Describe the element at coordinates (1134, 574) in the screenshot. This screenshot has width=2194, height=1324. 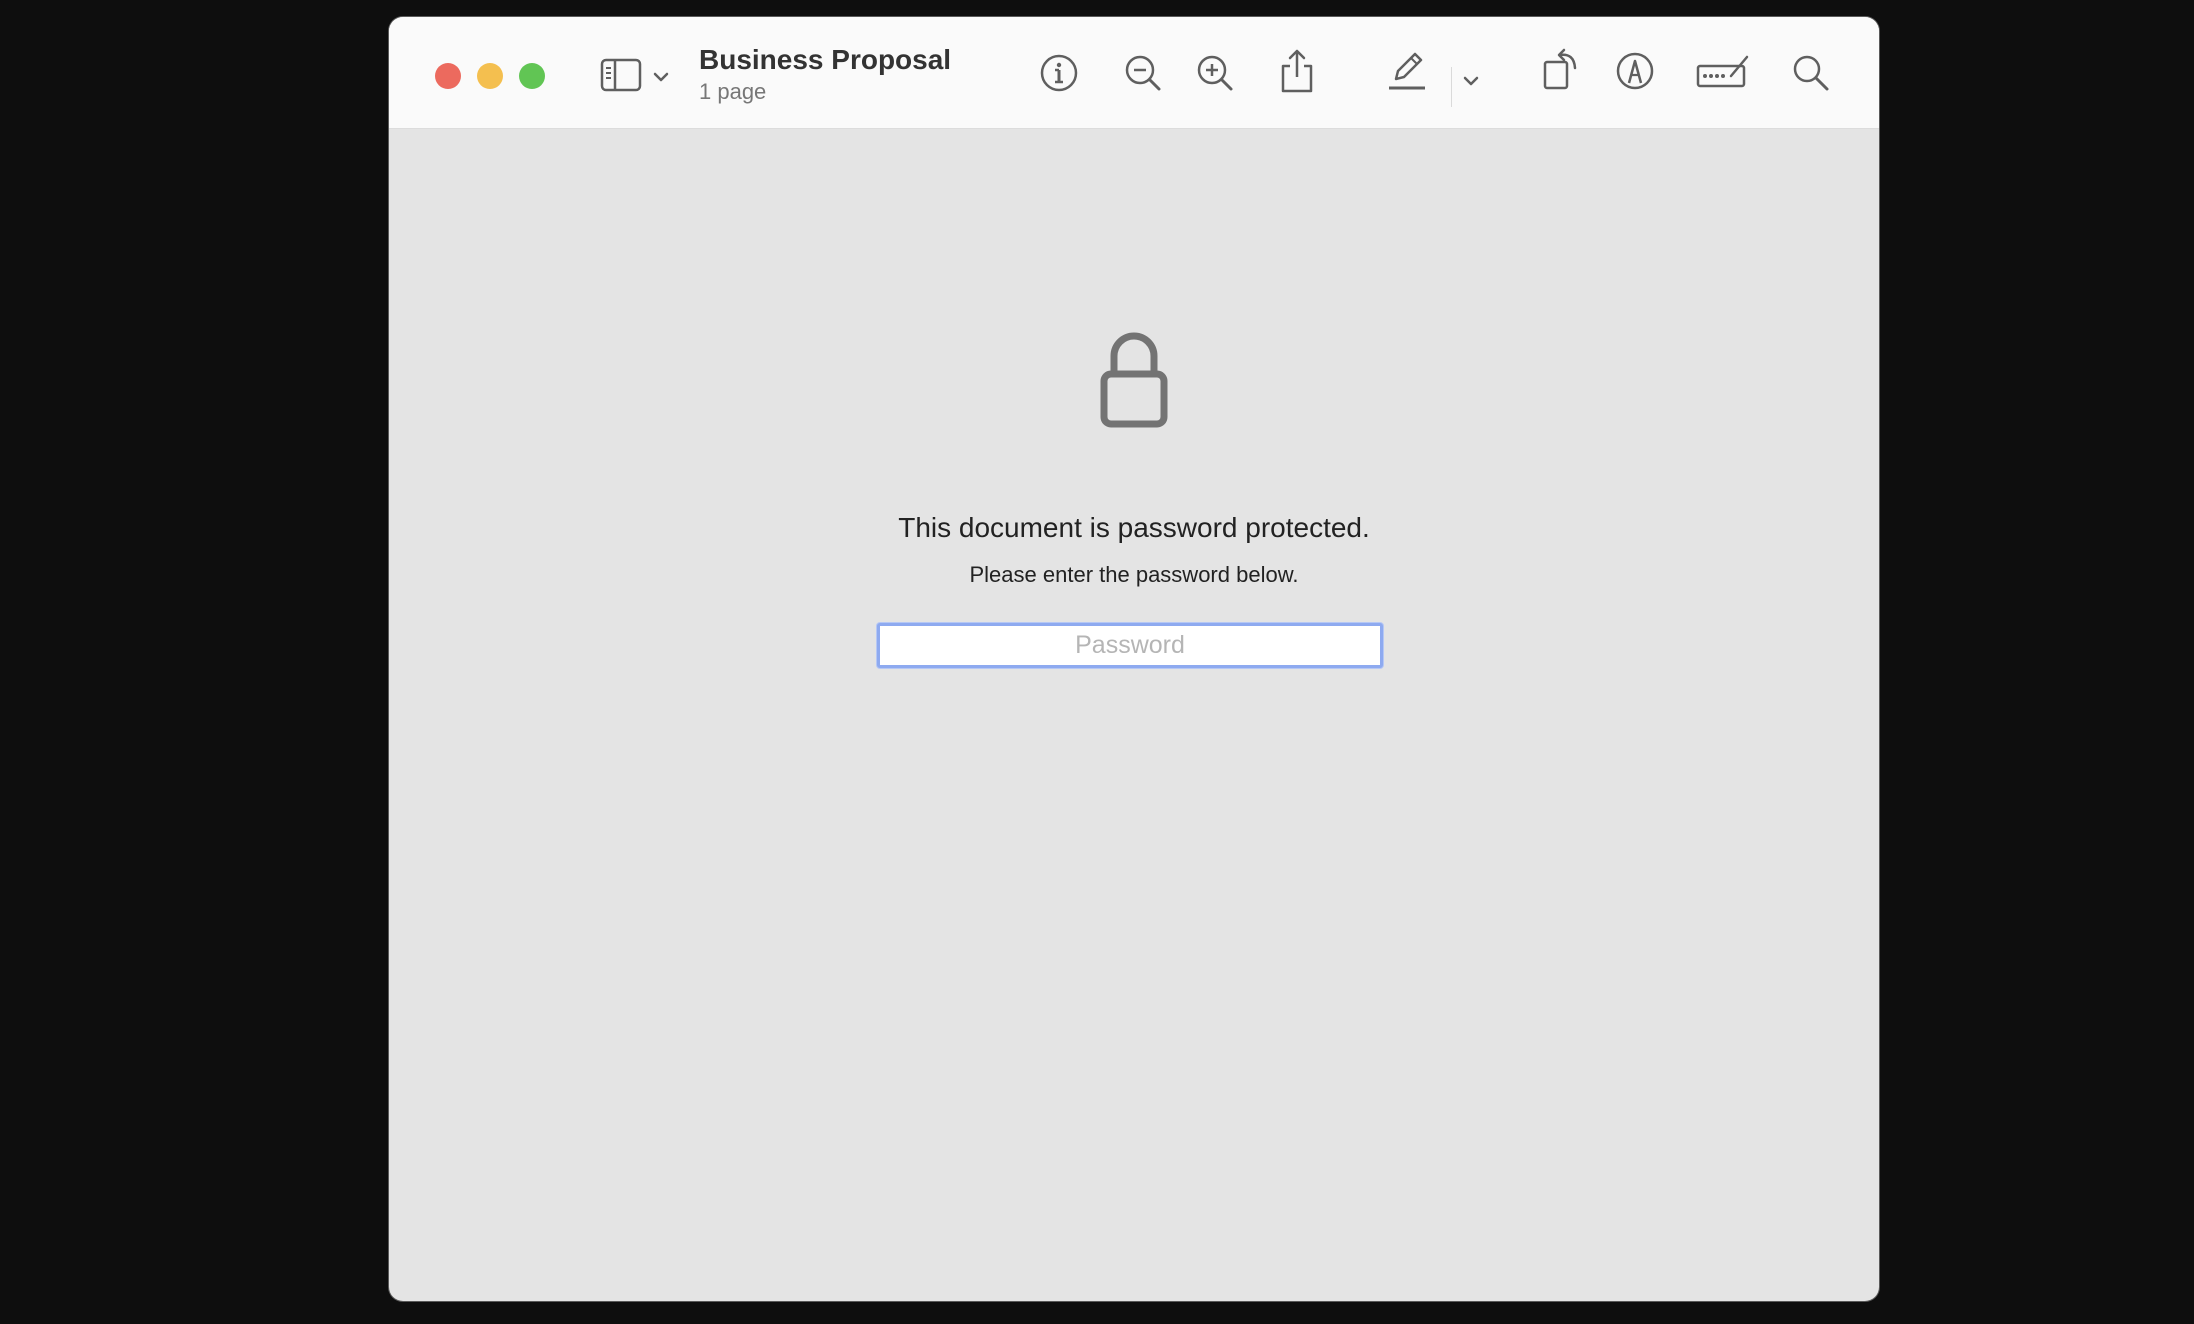
I see `password-instructions: Please enter the password below.` at that location.